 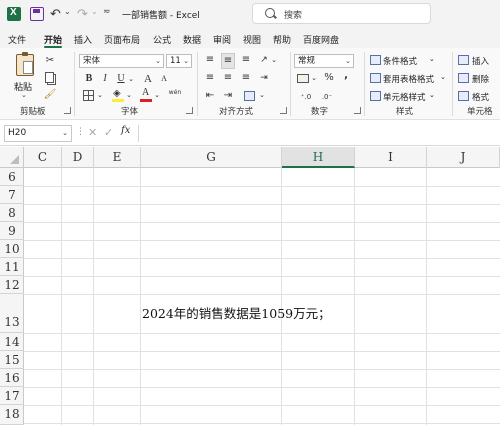 I want to click on borders-dropdown-icon: ⌄, so click(x=100, y=95).